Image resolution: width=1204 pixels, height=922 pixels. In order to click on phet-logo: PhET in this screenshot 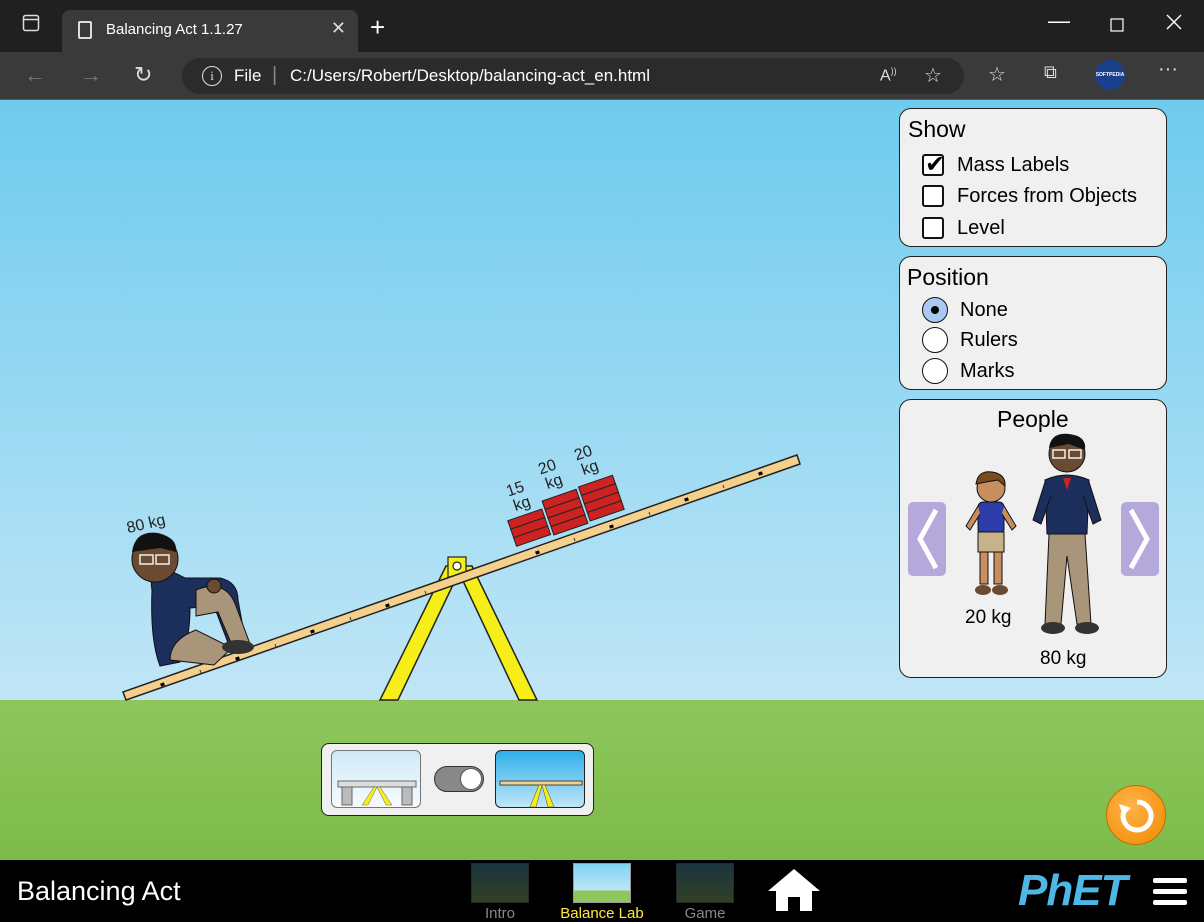, I will do `click(1072, 891)`.